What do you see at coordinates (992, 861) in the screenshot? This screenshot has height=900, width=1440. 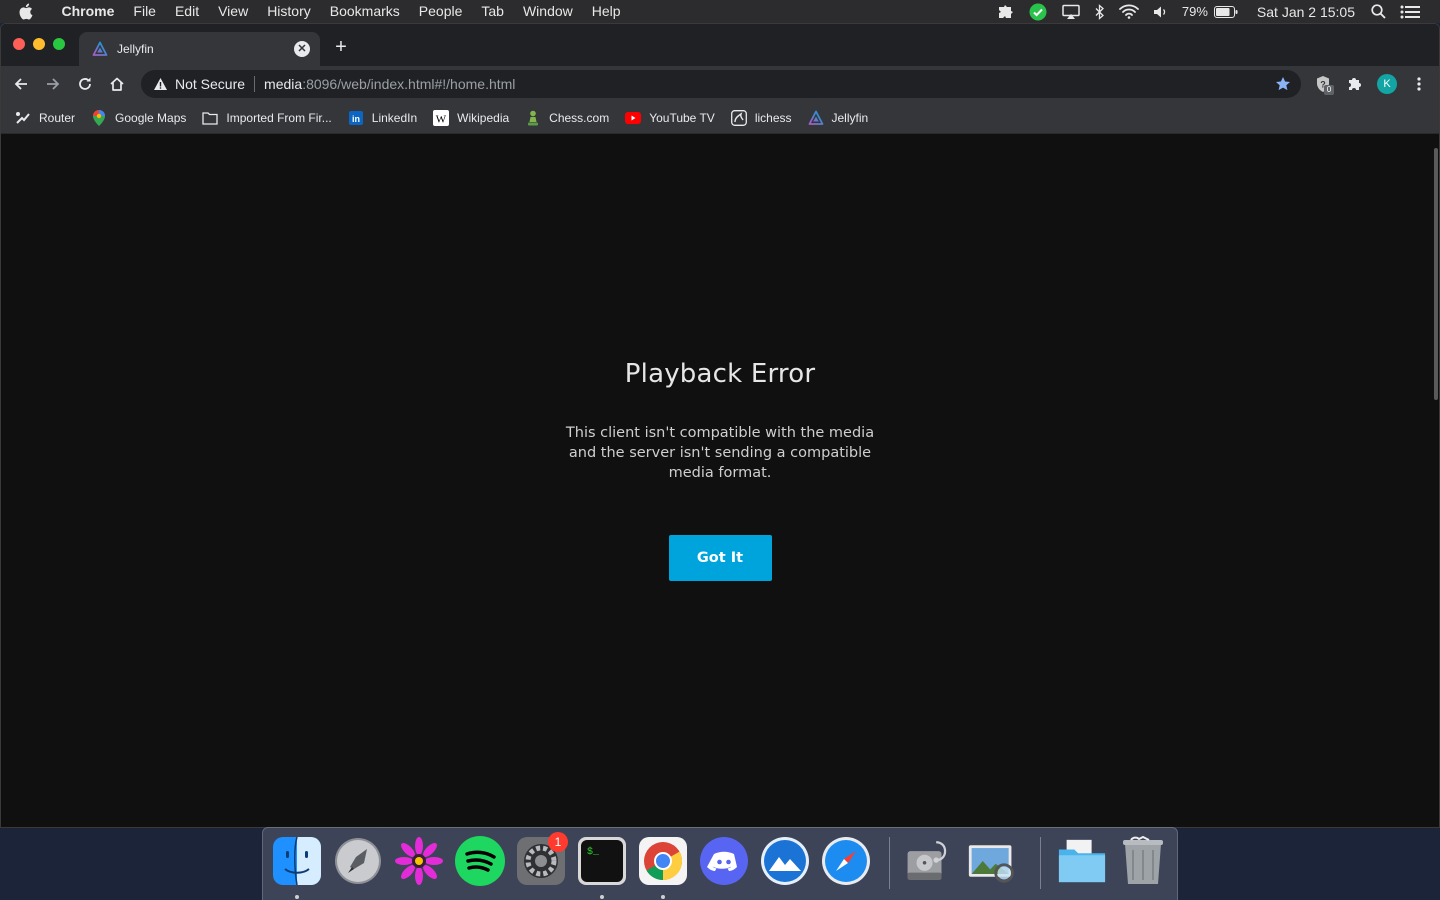 I see `preview-icon` at bounding box center [992, 861].